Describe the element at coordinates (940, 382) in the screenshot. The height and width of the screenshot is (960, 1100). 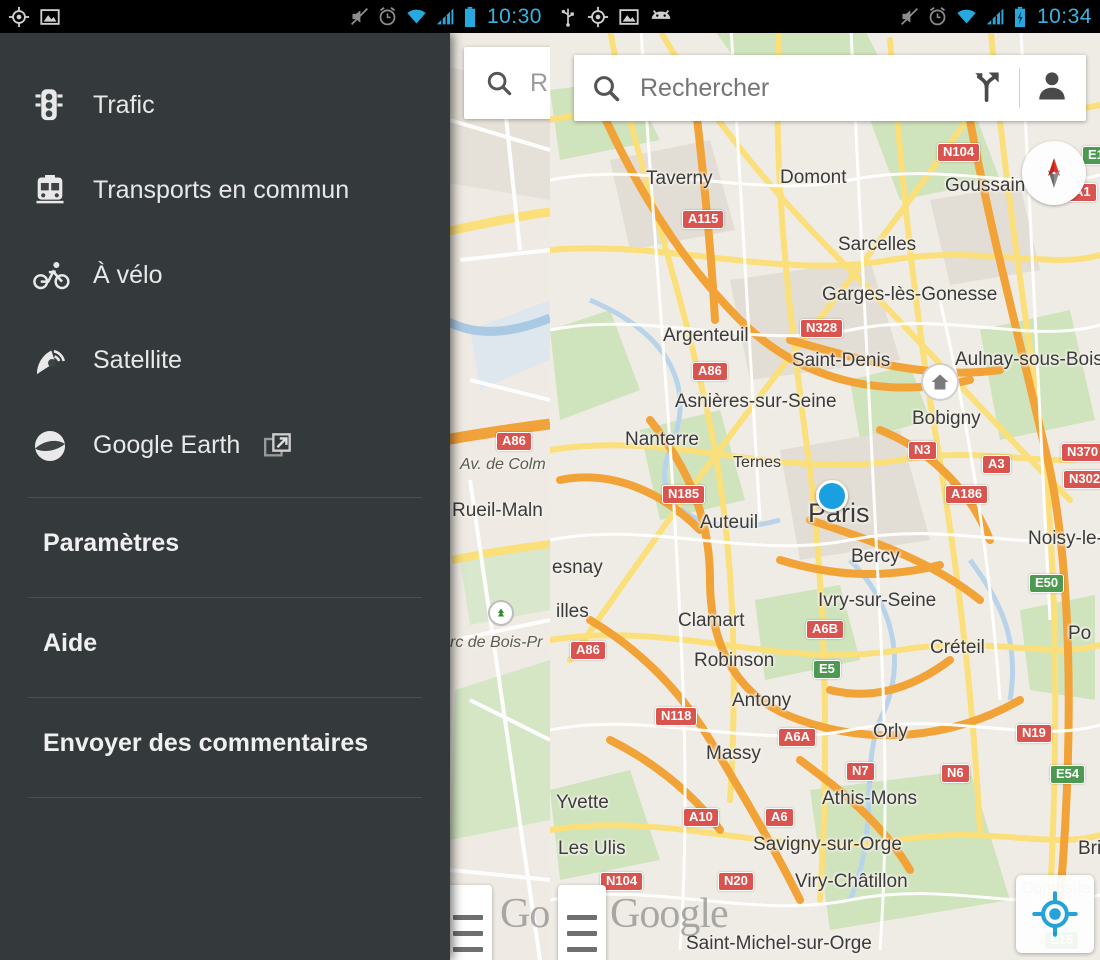
I see `home-marker-icon` at that location.